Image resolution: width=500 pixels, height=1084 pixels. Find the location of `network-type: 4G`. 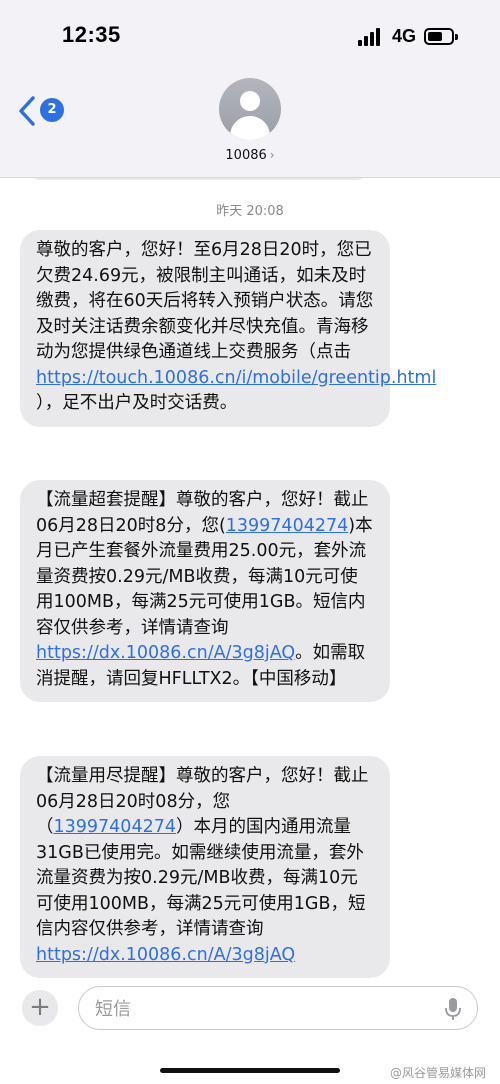

network-type: 4G is located at coordinates (404, 36).